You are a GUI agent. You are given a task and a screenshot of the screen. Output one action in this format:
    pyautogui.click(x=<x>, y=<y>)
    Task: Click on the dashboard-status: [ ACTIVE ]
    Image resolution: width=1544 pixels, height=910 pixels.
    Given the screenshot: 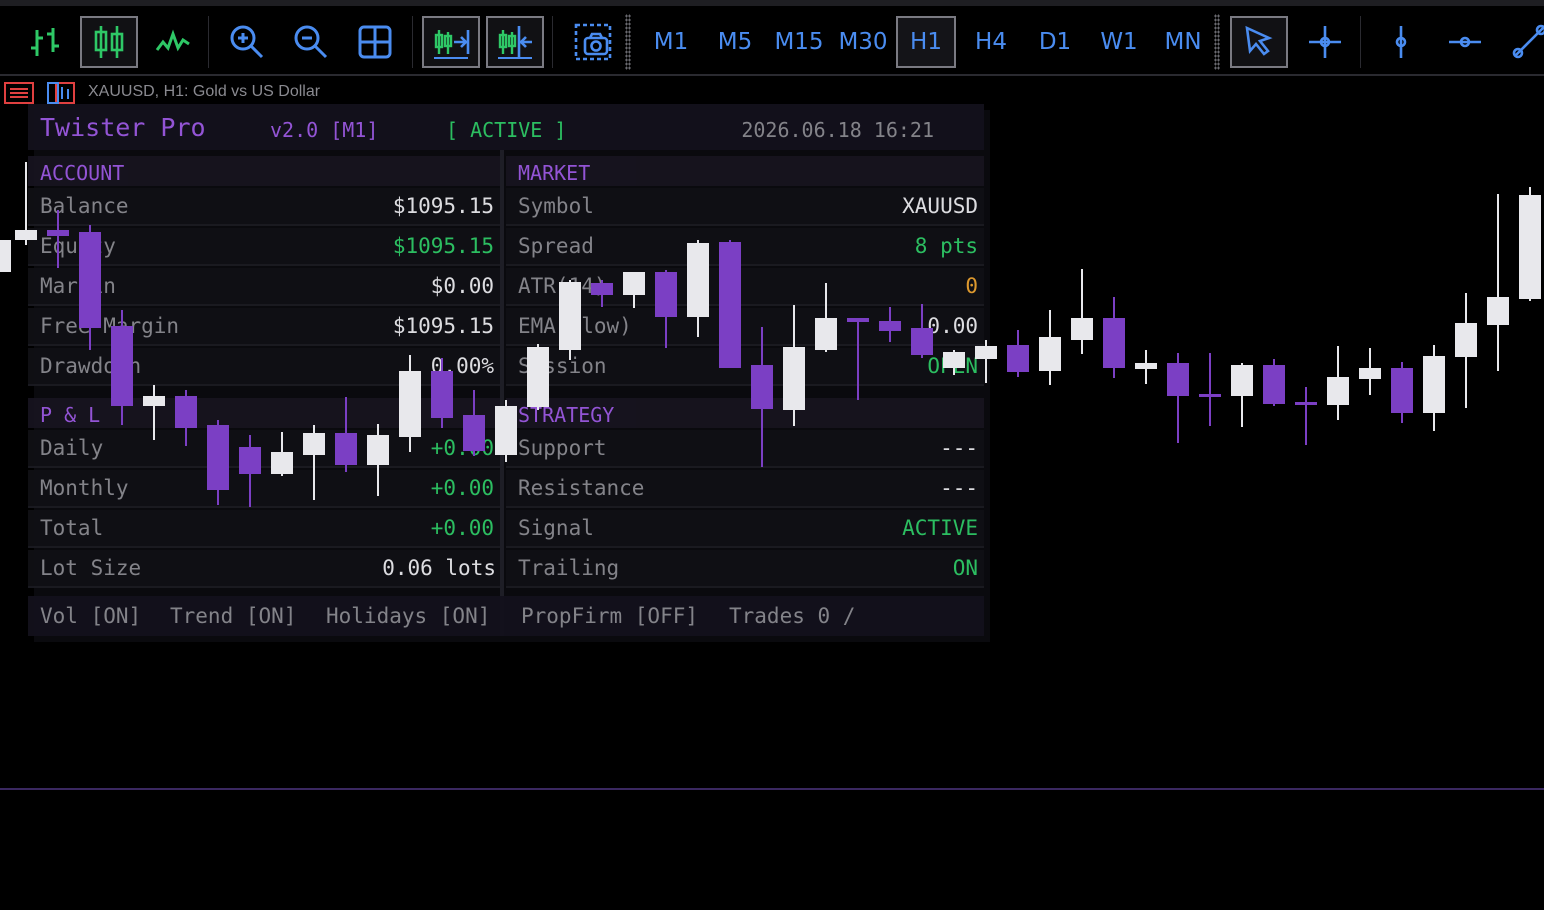 What is the action you would take?
    pyautogui.click(x=506, y=130)
    